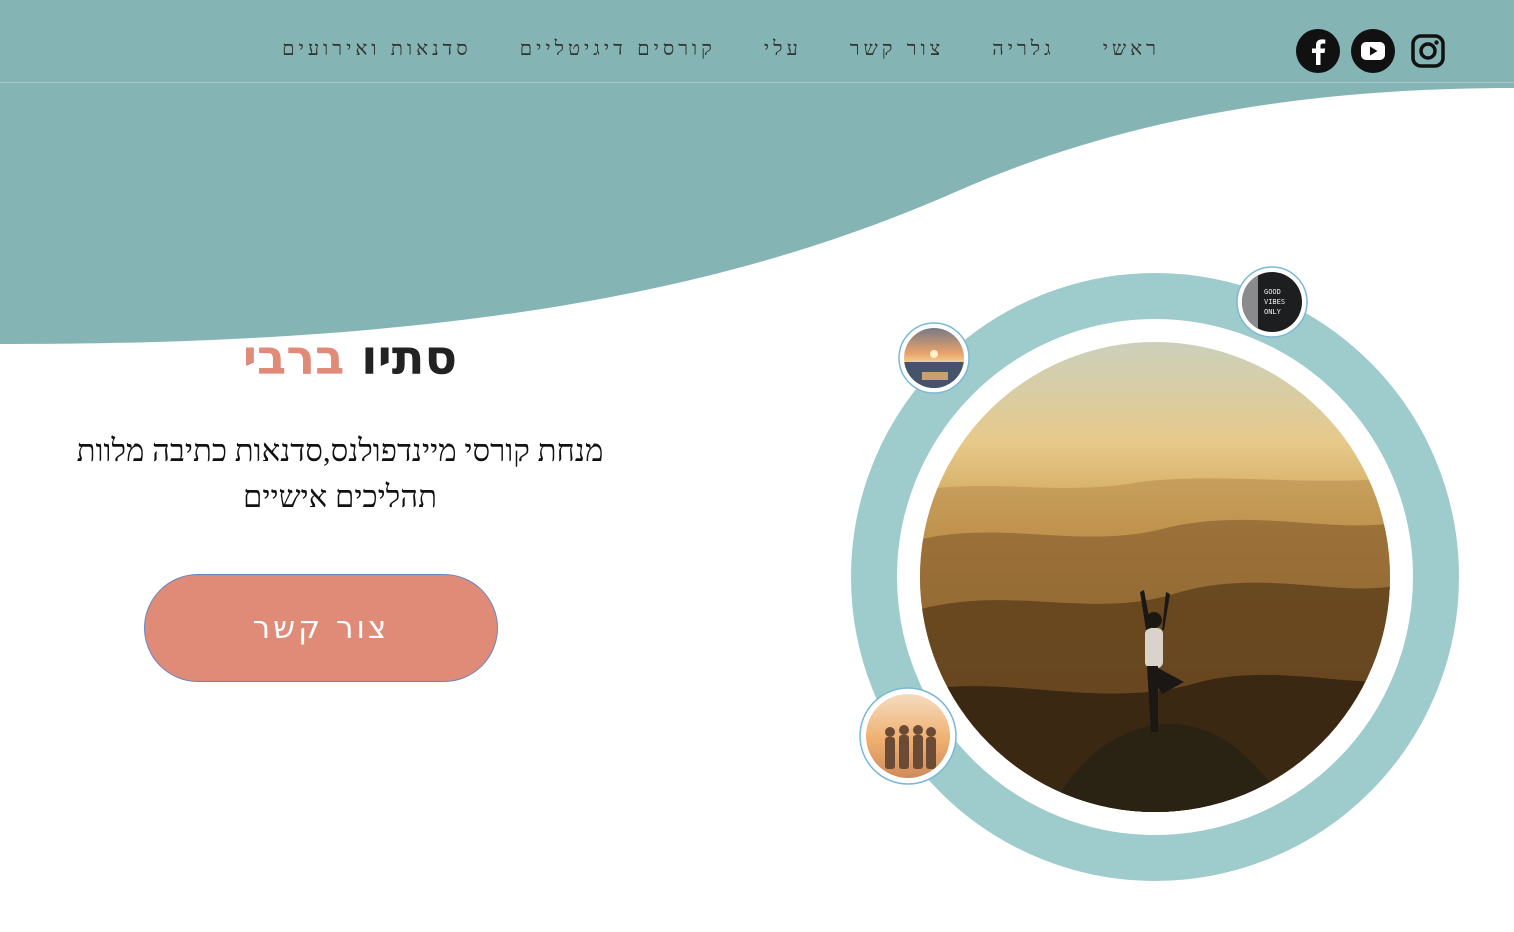  Describe the element at coordinates (293, 358) in the screenshot. I see `hero-name-last: ברבי` at that location.